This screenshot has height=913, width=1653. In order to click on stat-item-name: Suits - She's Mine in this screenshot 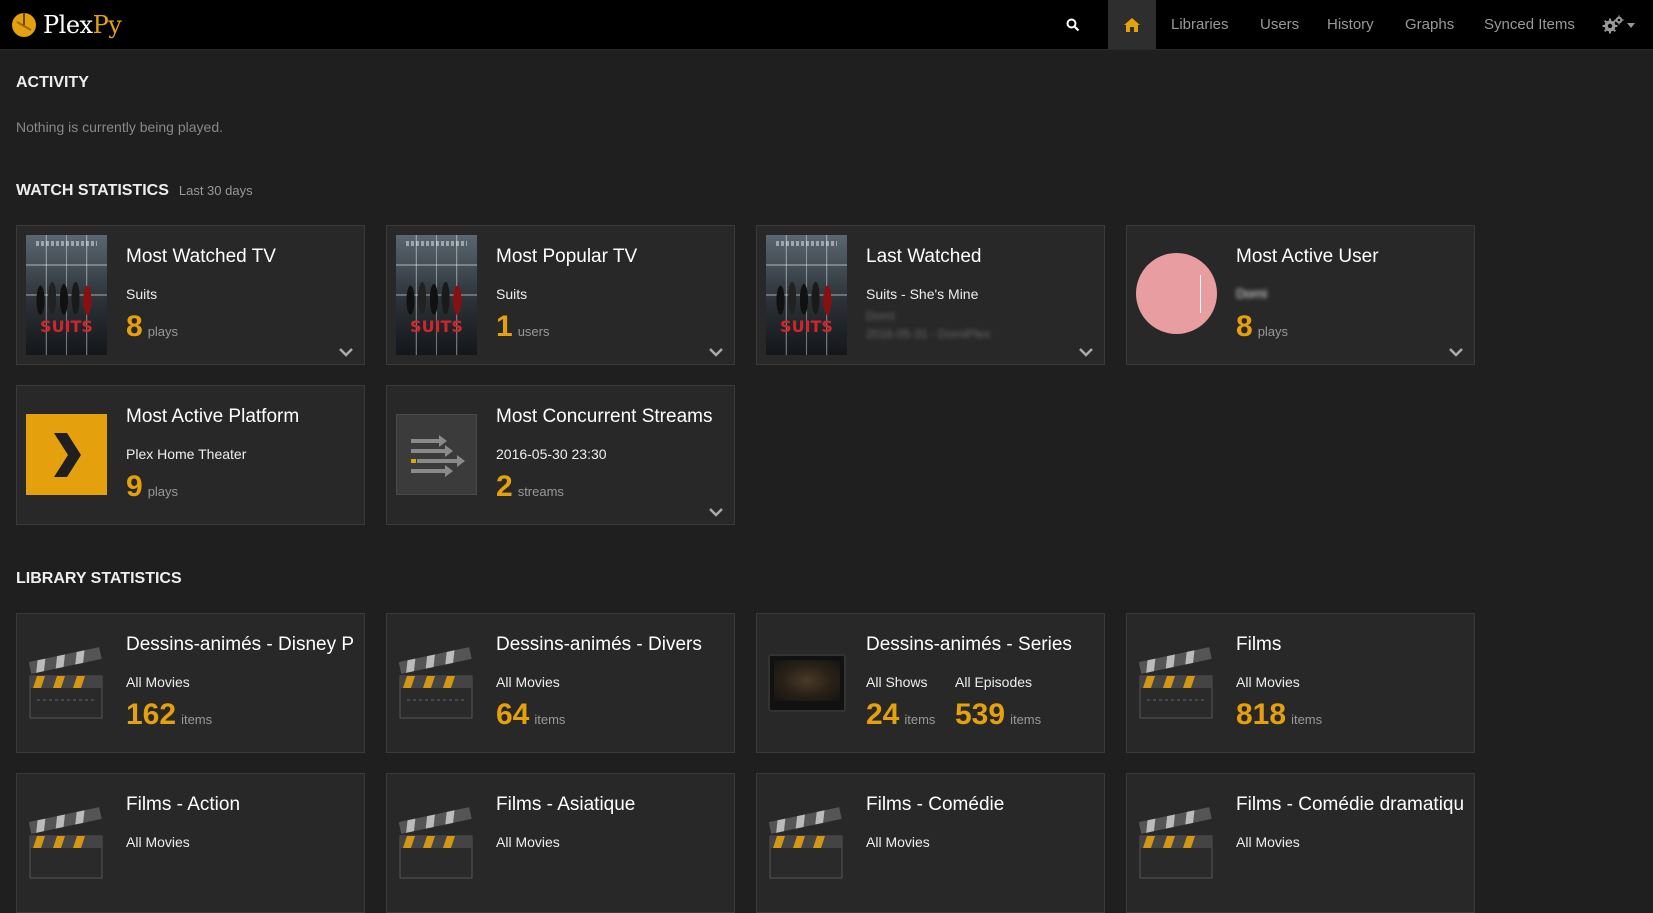, I will do `click(922, 294)`.